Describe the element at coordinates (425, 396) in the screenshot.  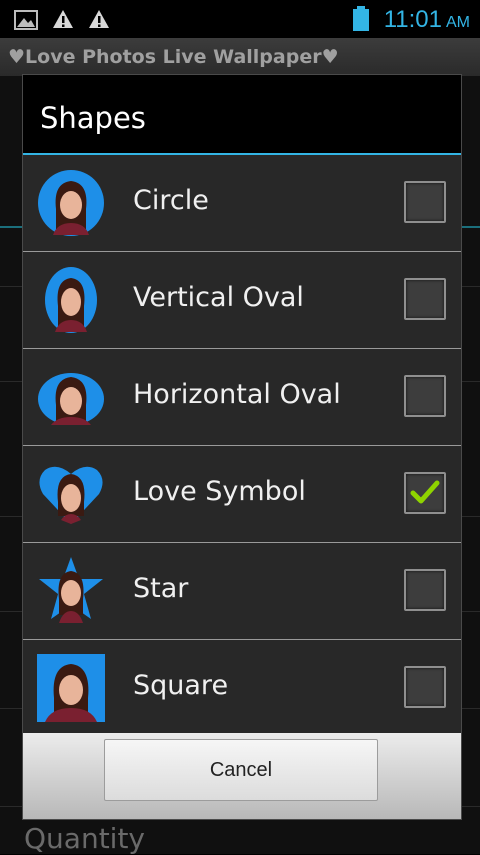
I see `checkbox-horizontal-oval` at that location.